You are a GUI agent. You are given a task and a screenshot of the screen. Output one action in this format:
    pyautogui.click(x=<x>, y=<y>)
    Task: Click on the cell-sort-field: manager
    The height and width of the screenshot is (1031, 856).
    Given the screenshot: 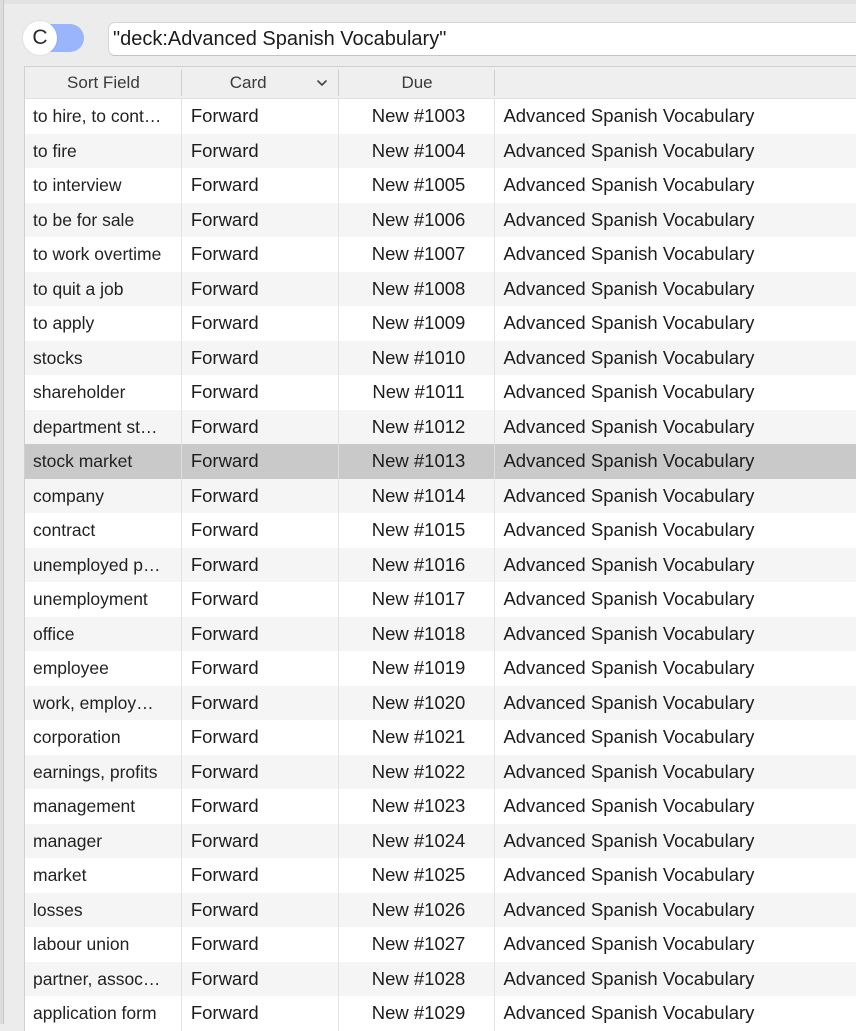 What is the action you would take?
    pyautogui.click(x=103, y=840)
    